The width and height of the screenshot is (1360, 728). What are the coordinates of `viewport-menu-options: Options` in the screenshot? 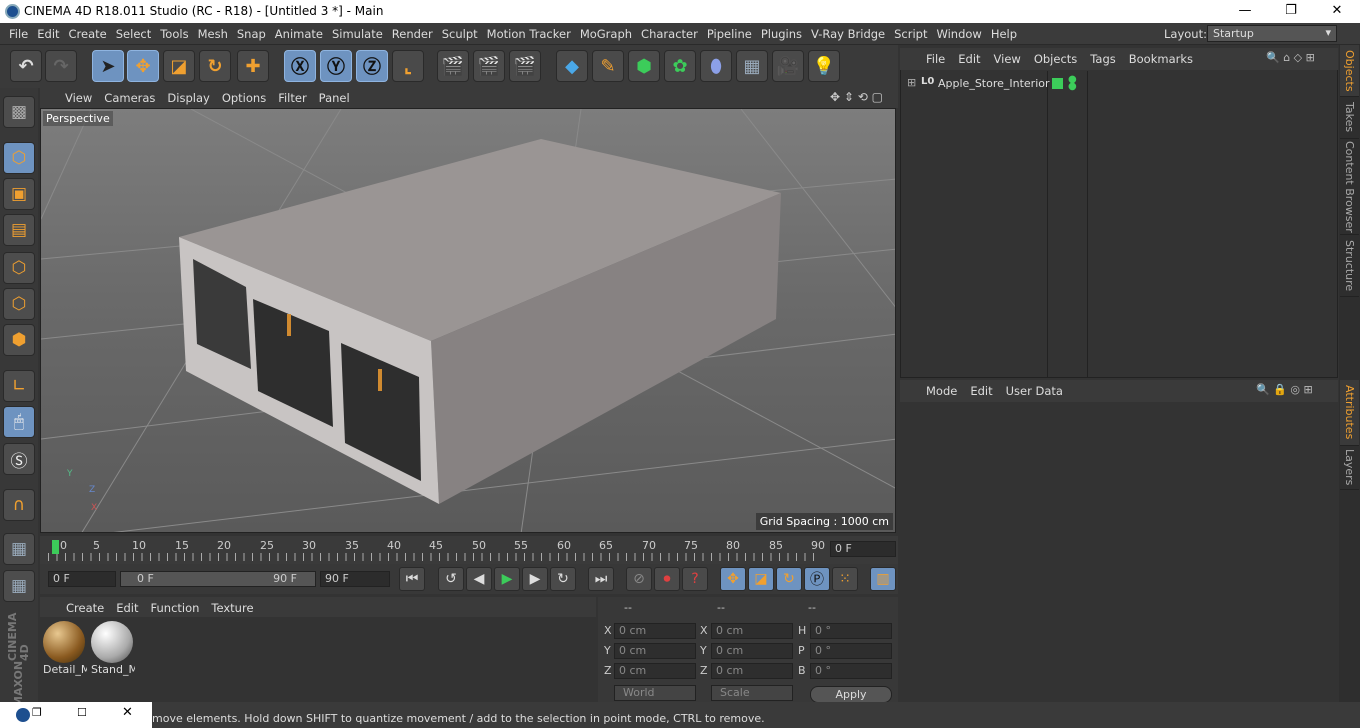 It's located at (238, 96).